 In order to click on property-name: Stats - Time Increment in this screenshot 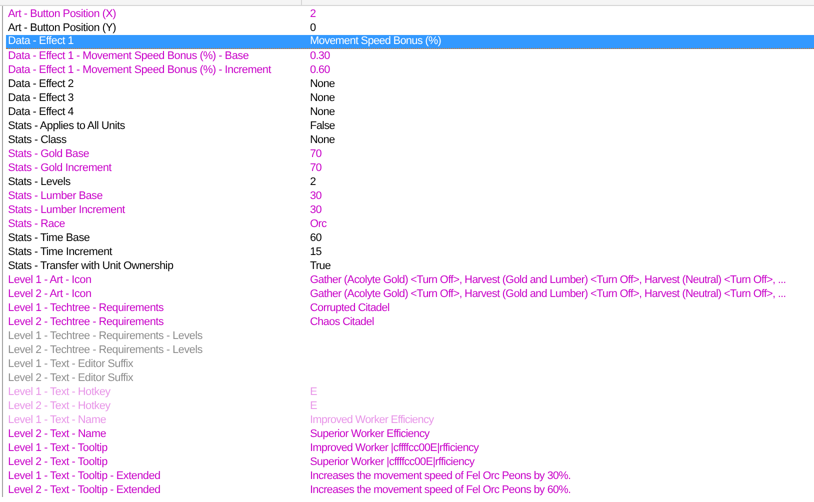, I will do `click(60, 252)`.